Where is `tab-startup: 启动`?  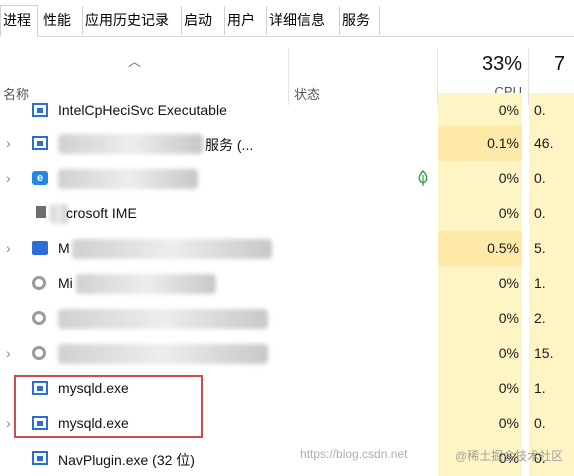 tab-startup: 启动 is located at coordinates (203, 20).